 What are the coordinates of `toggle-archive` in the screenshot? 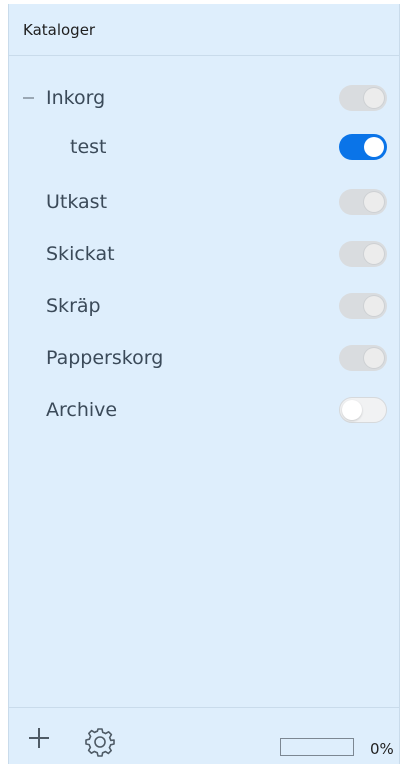 It's located at (363, 410).